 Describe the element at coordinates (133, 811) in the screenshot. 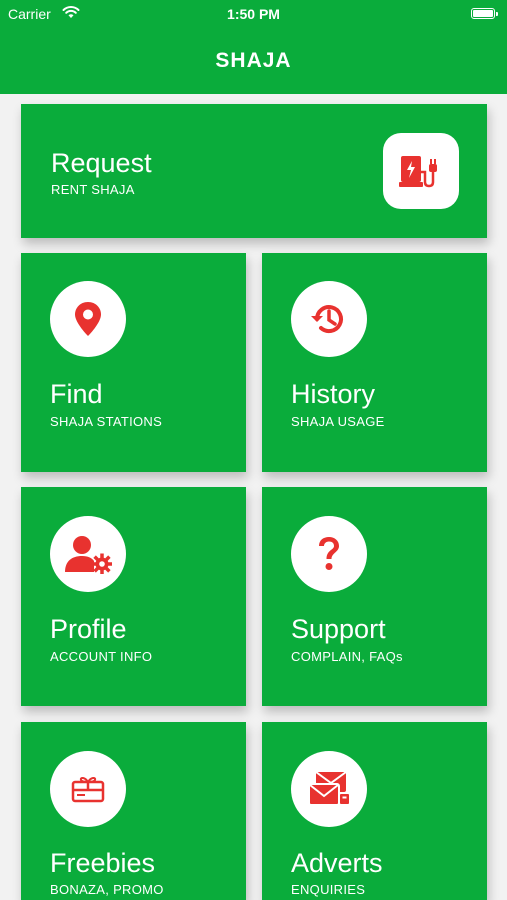

I see `freebies-tile: Freebies BONAZA, PROMO` at that location.